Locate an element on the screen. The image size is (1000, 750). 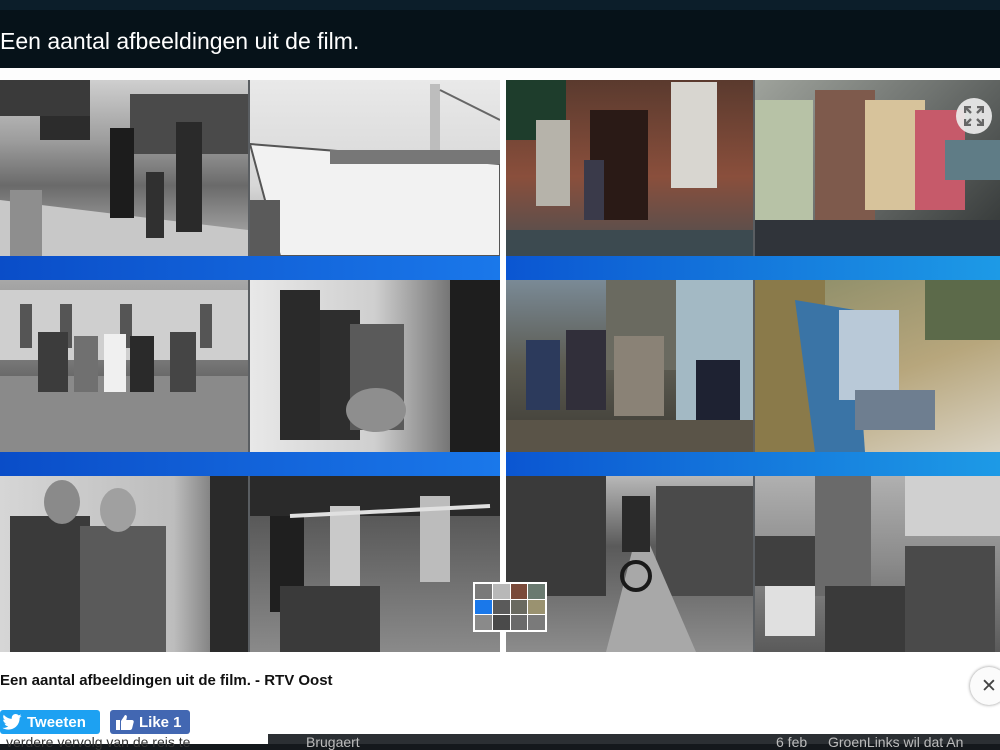
photo-strip-band-2-left is located at coordinates (250, 464).